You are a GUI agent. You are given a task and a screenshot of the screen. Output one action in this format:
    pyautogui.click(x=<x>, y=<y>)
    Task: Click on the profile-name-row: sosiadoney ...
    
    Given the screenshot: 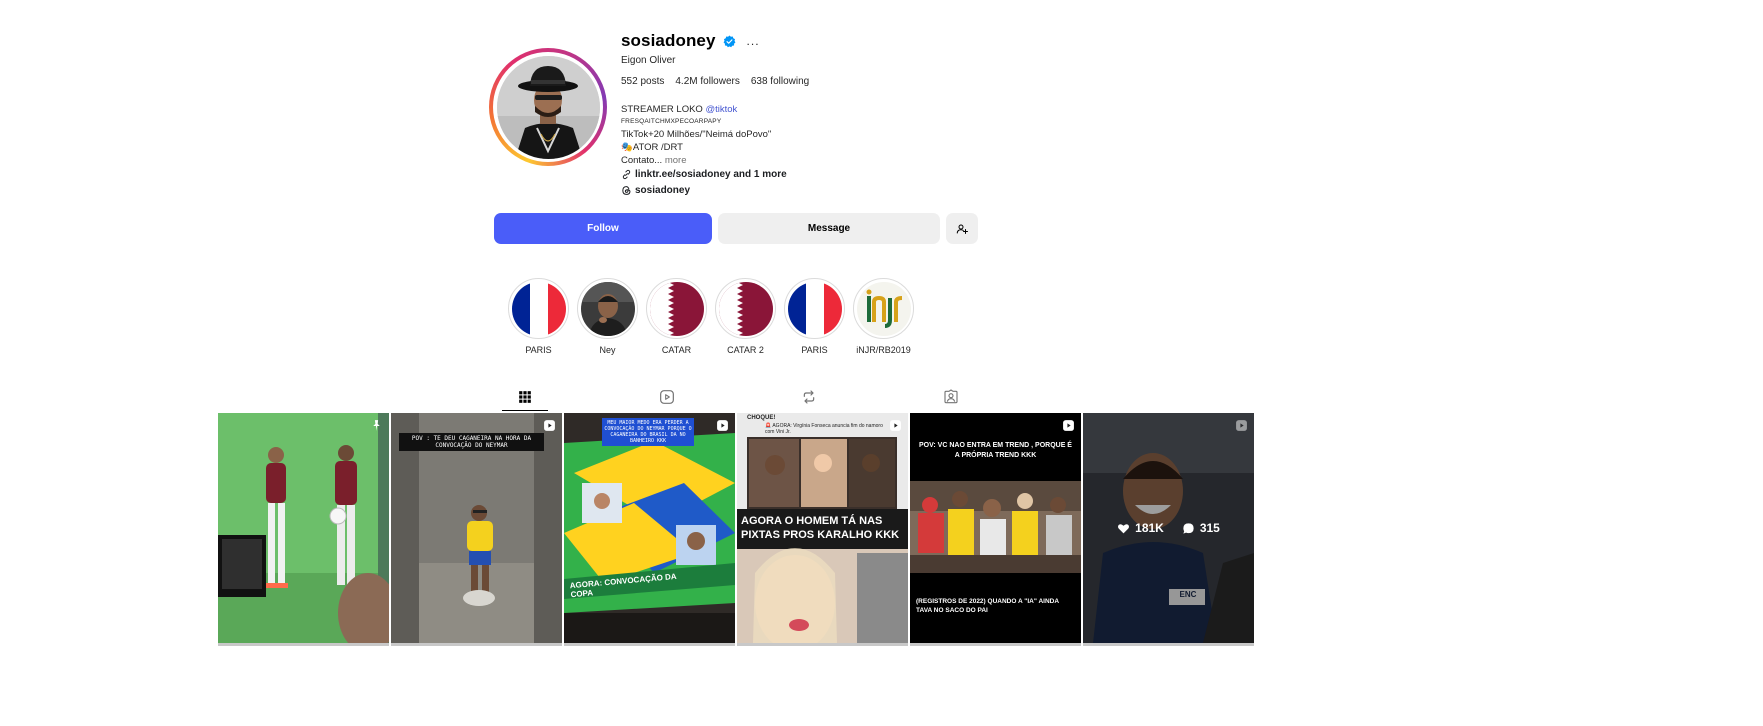 What is the action you would take?
    pyautogui.click(x=690, y=41)
    